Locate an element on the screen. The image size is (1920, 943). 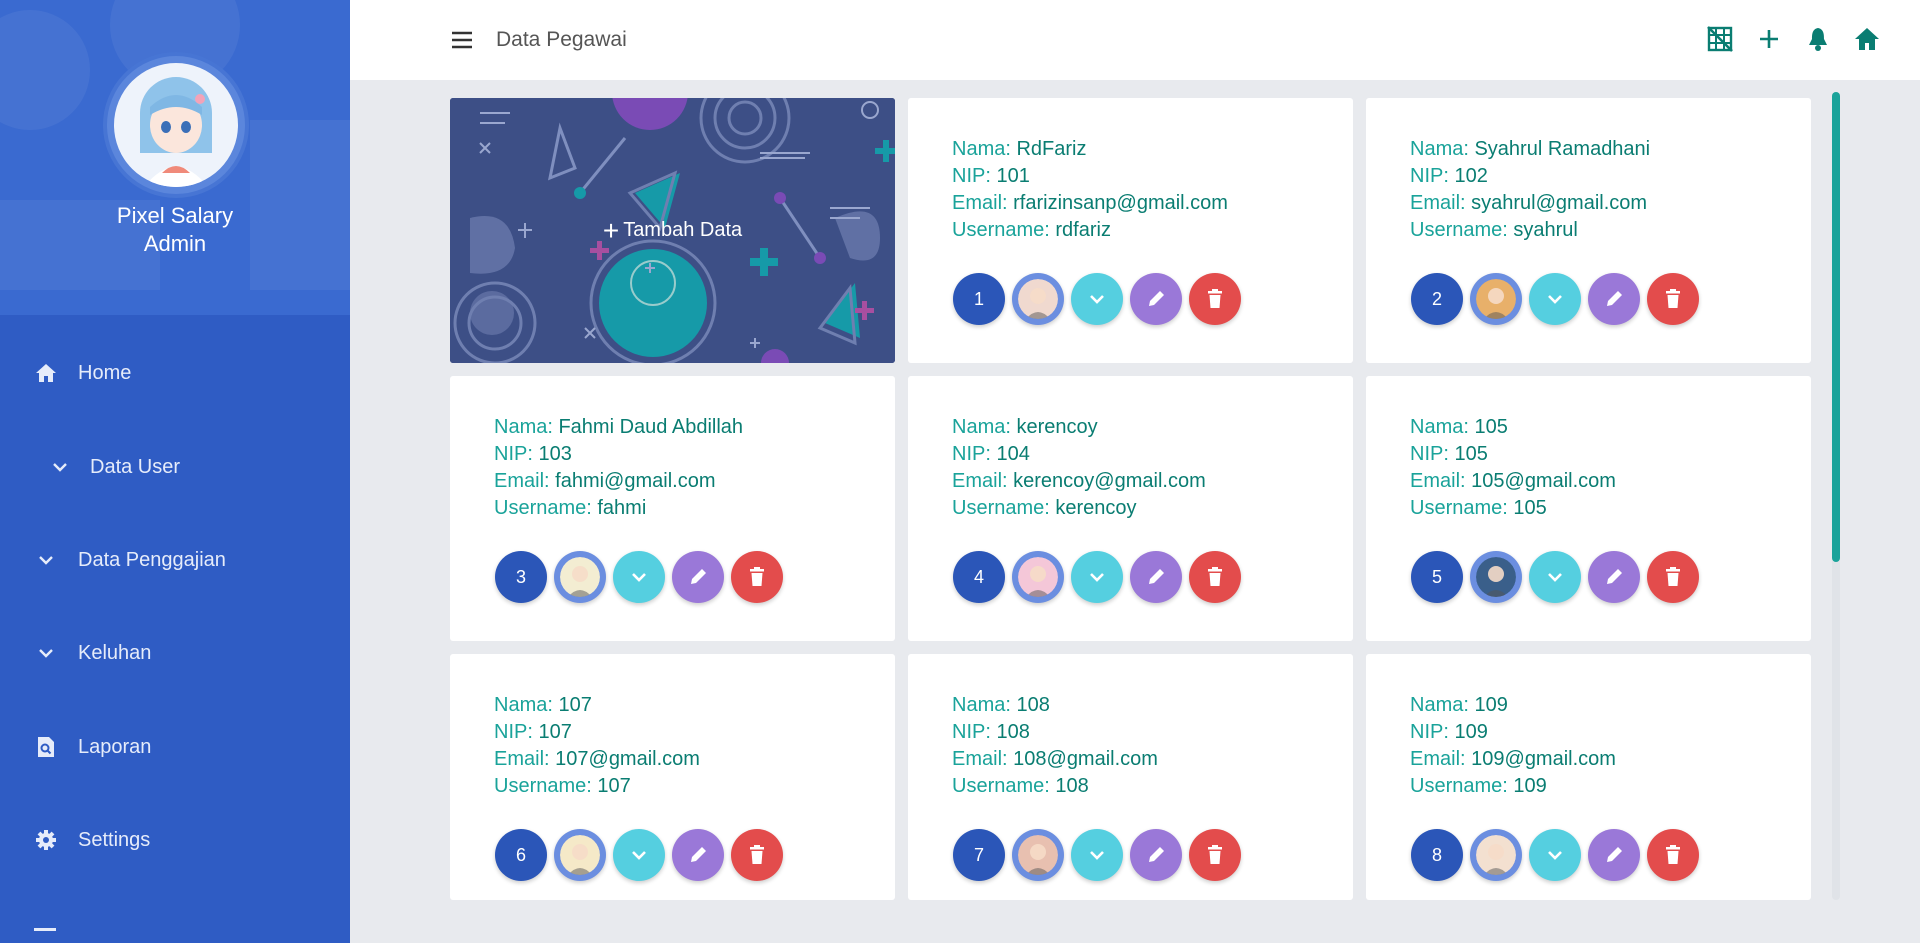
plus-icon is located at coordinates (1768, 39).